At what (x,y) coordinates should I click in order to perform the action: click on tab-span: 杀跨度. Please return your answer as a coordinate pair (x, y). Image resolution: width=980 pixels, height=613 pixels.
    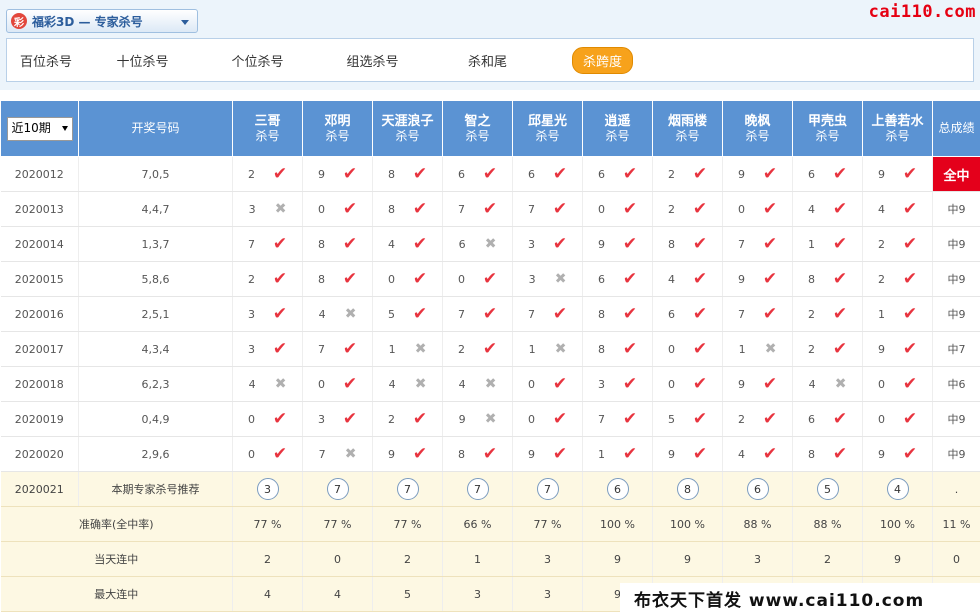
    Looking at the image, I should click on (602, 60).